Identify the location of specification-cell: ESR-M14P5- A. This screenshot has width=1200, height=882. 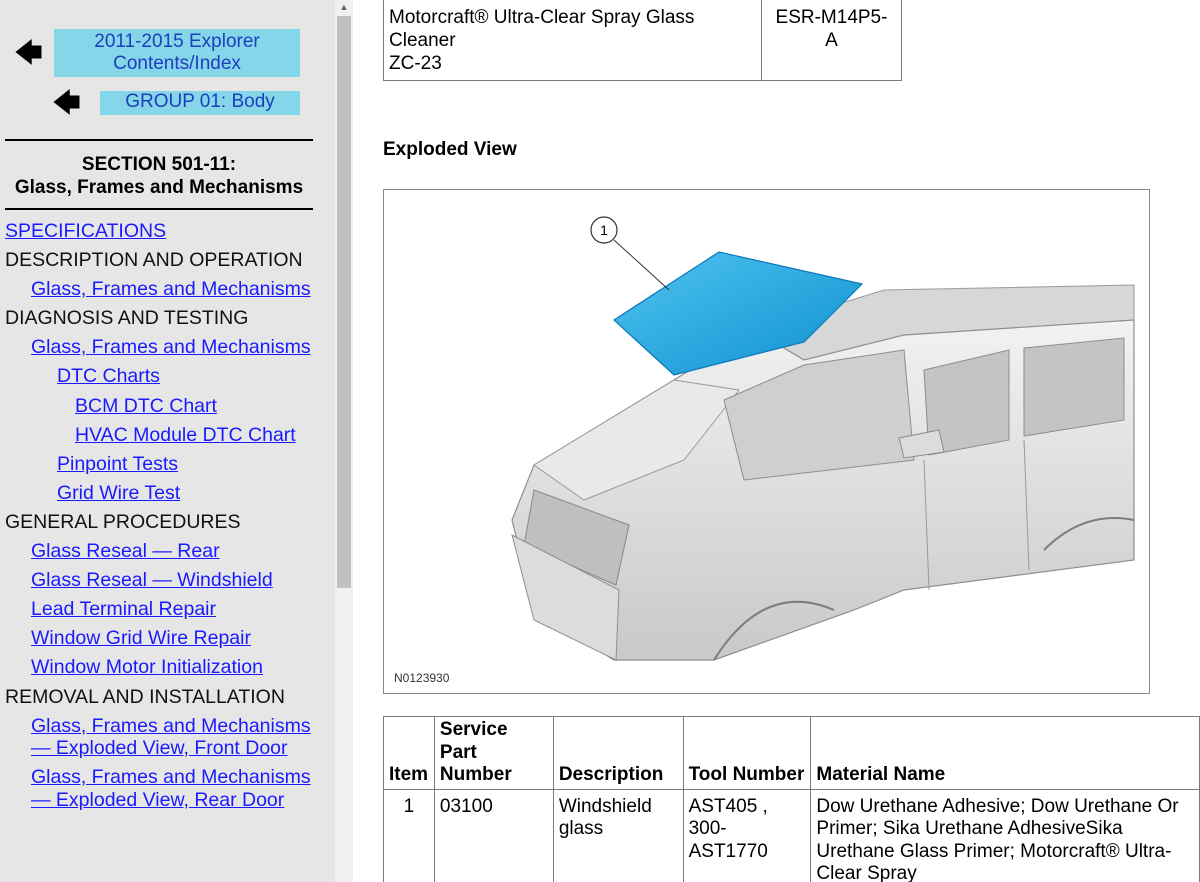
(831, 40).